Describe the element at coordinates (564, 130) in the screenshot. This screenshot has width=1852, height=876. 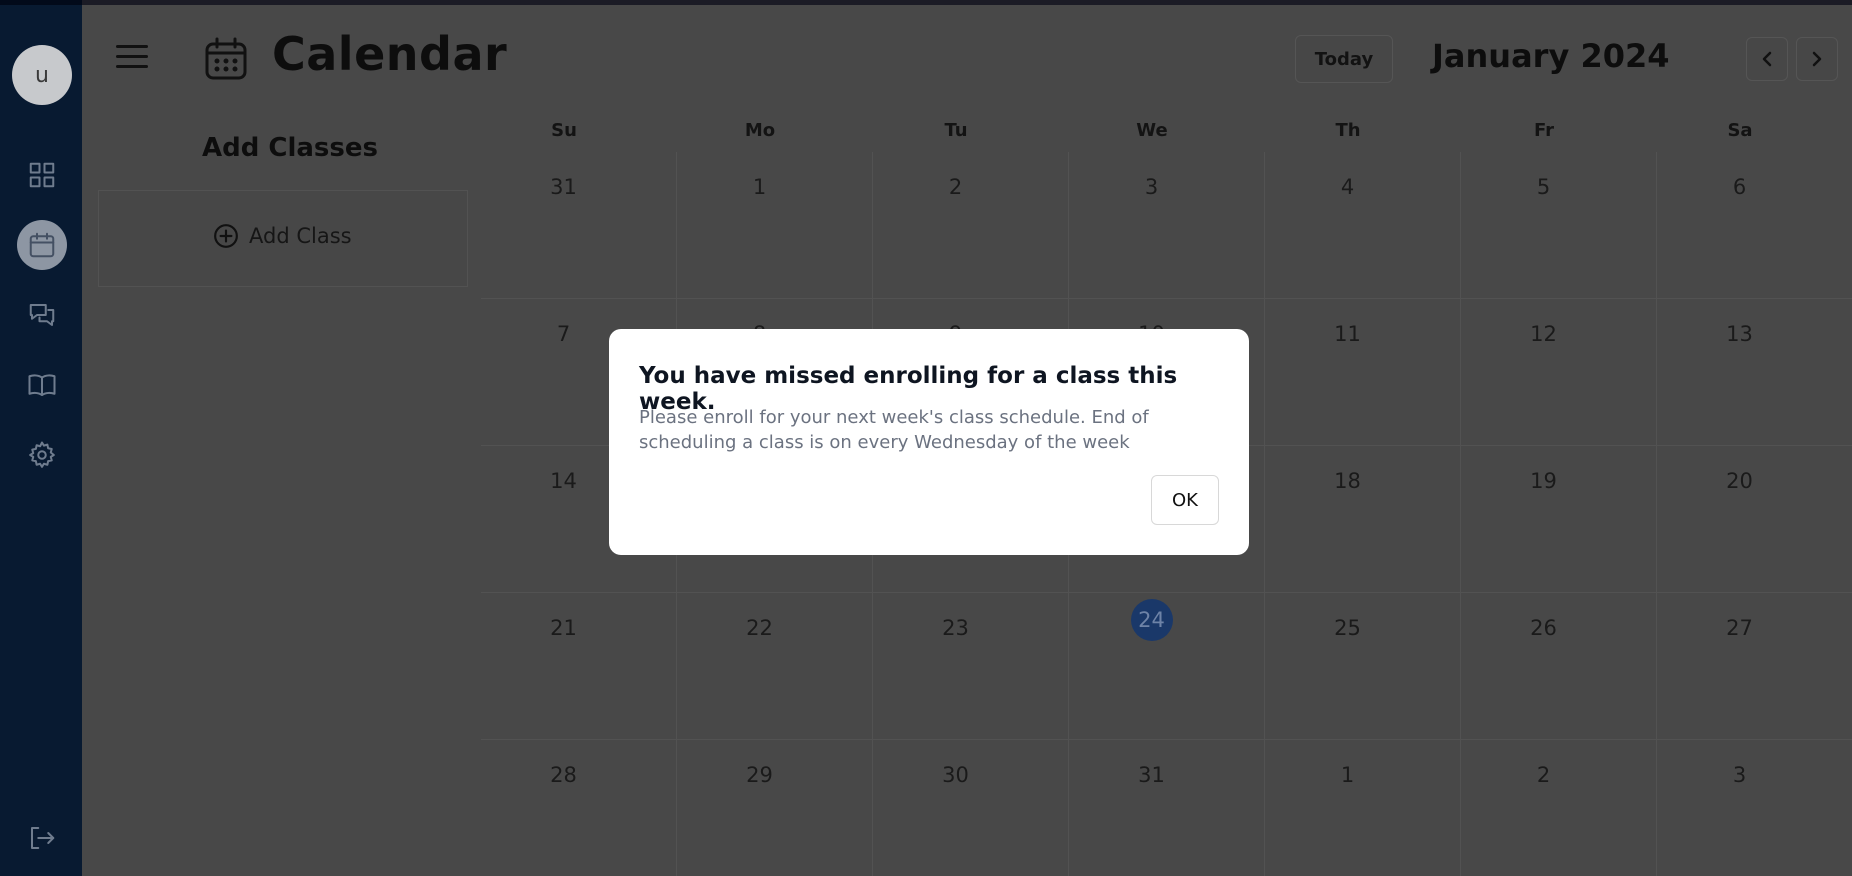
I see `weekday-header: Su` at that location.